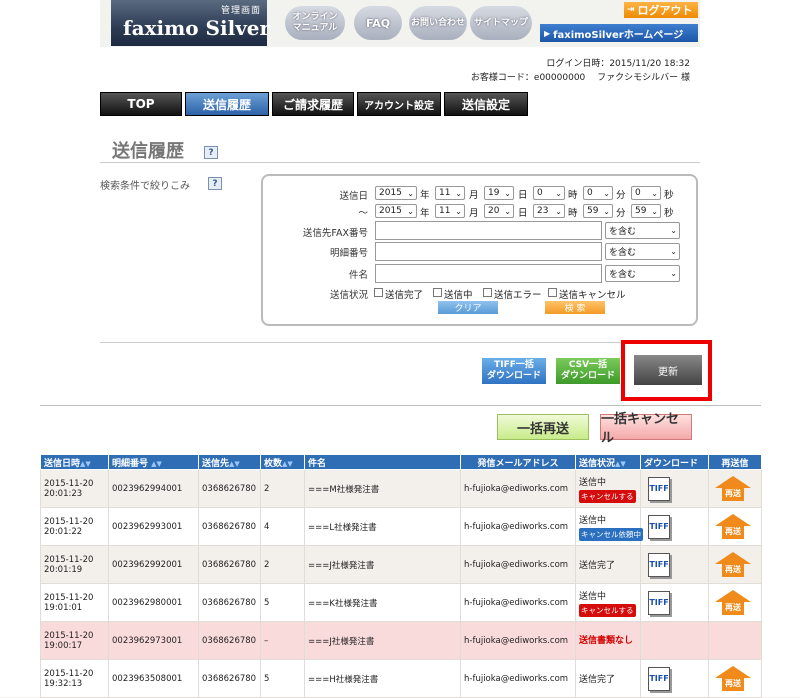  I want to click on to-day-select: 20 ⌄, so click(499, 211).